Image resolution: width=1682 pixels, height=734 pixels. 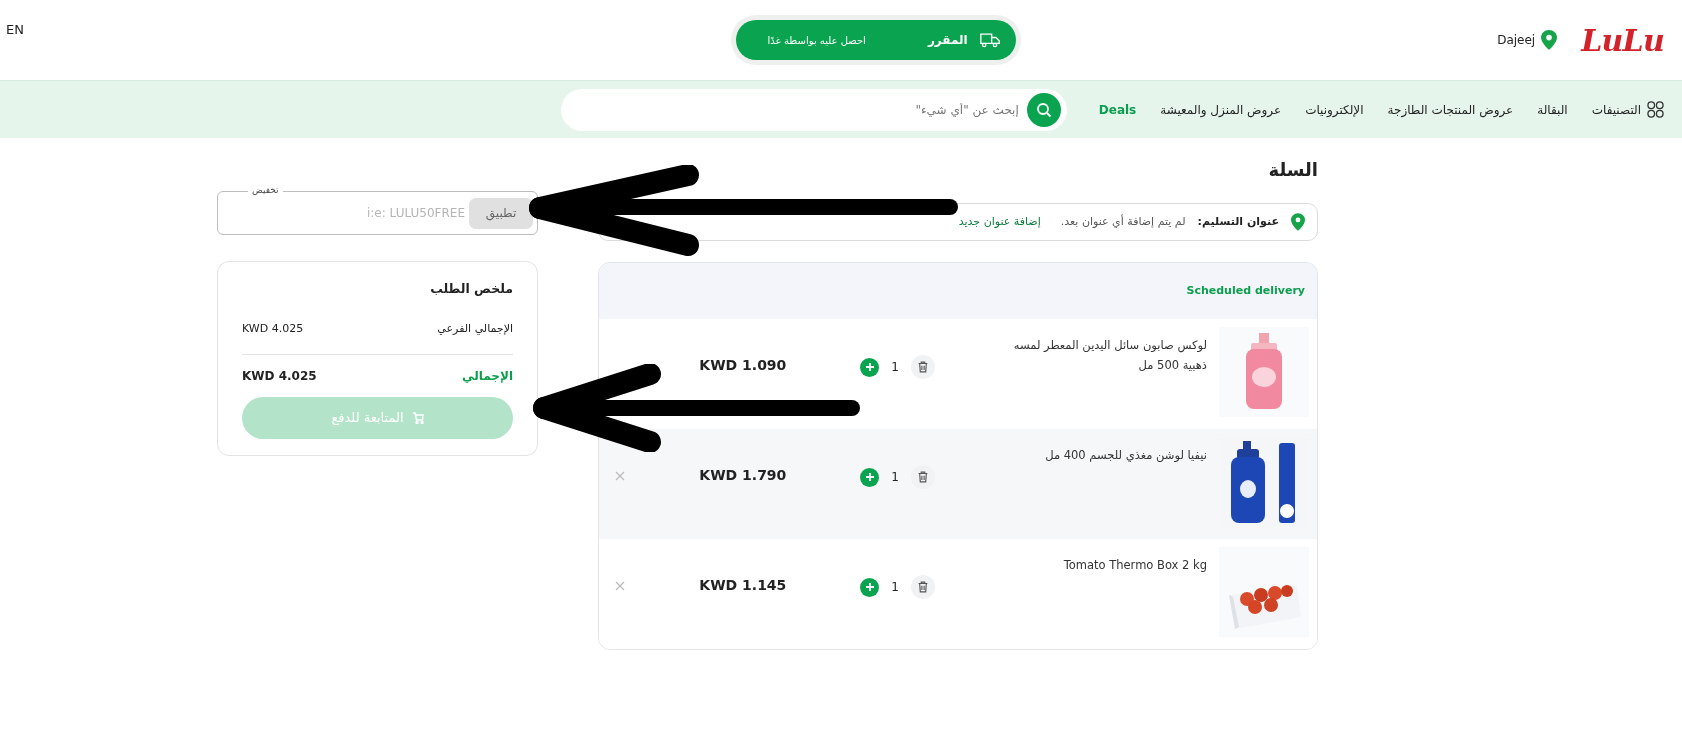 What do you see at coordinates (273, 329) in the screenshot?
I see `subtotal-value: KWD 4.025` at bounding box center [273, 329].